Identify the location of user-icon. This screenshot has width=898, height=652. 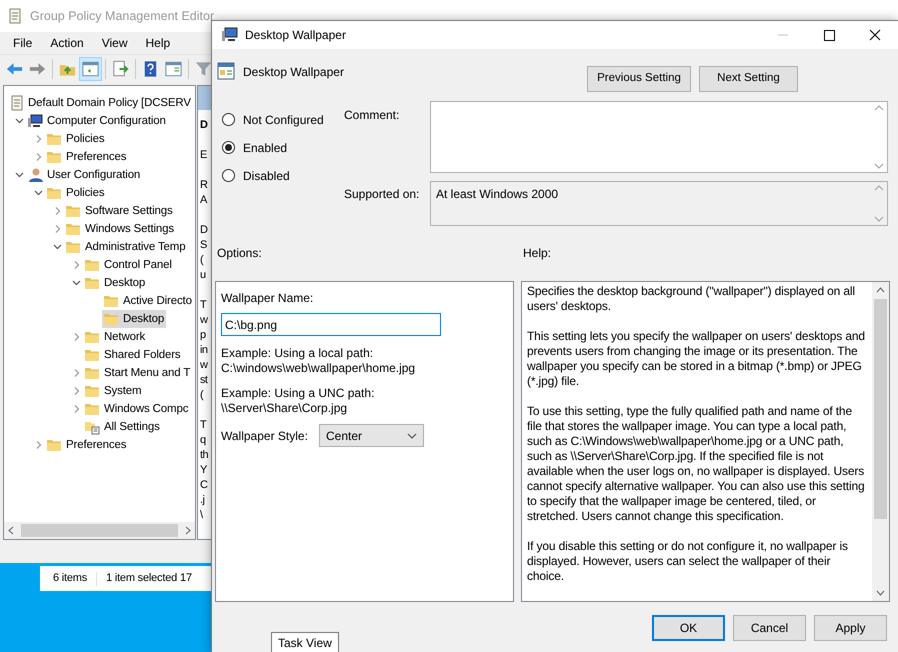
(35, 175).